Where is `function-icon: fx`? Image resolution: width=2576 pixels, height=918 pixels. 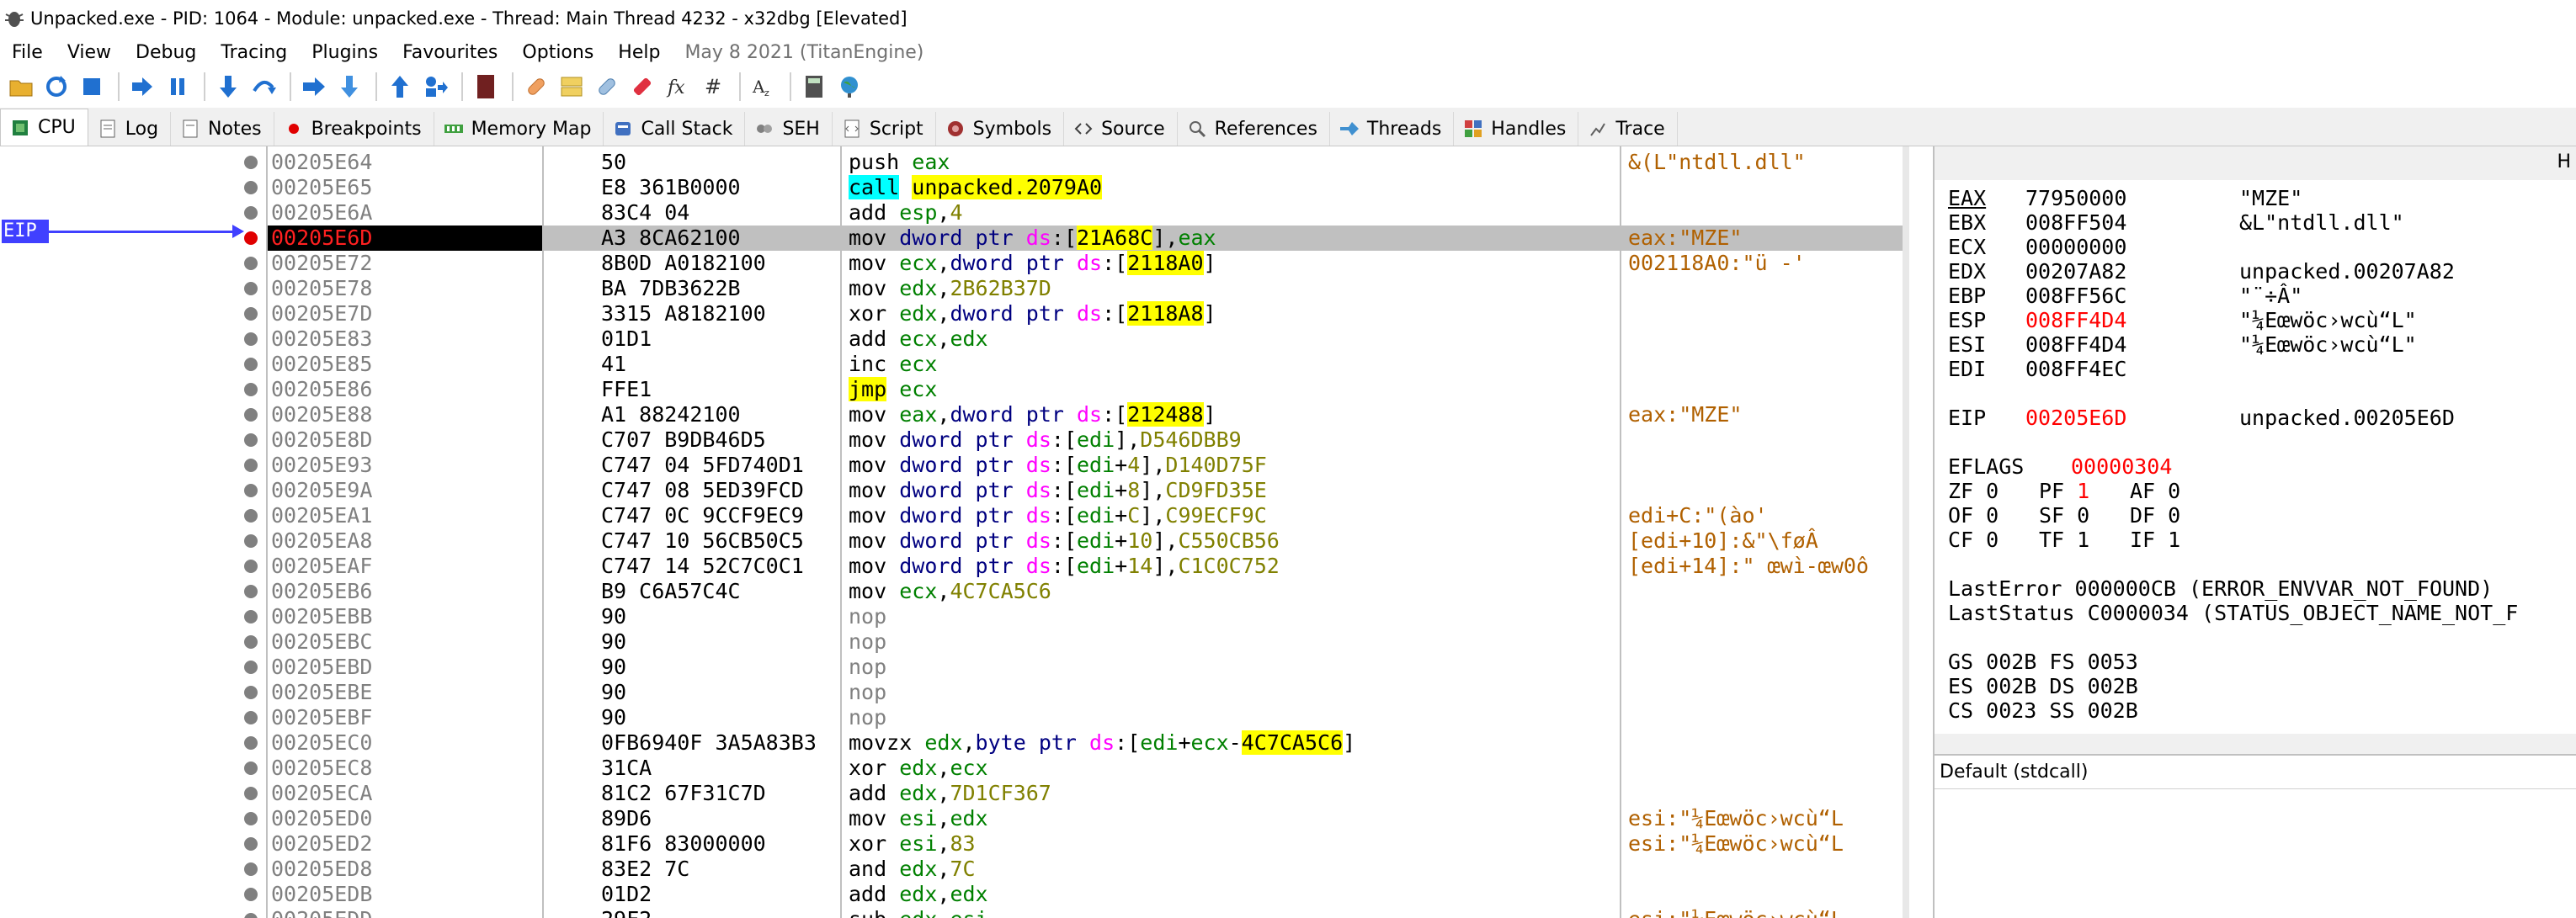 function-icon: fx is located at coordinates (678, 87).